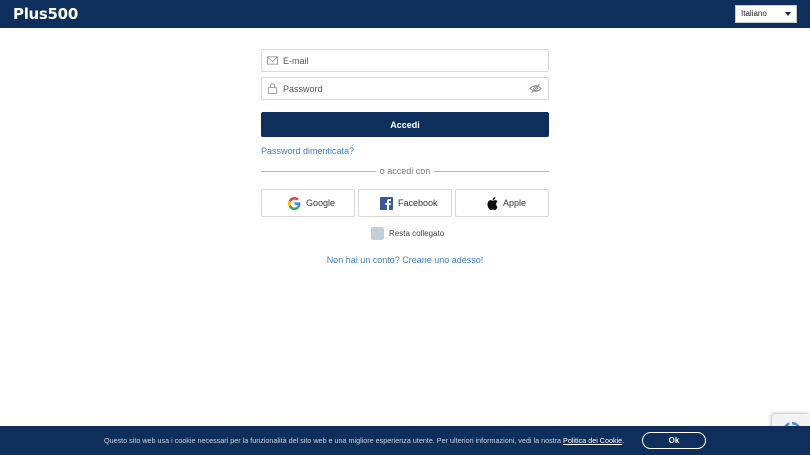  Describe the element at coordinates (321, 203) in the screenshot. I see `google-login-label: Google` at that location.